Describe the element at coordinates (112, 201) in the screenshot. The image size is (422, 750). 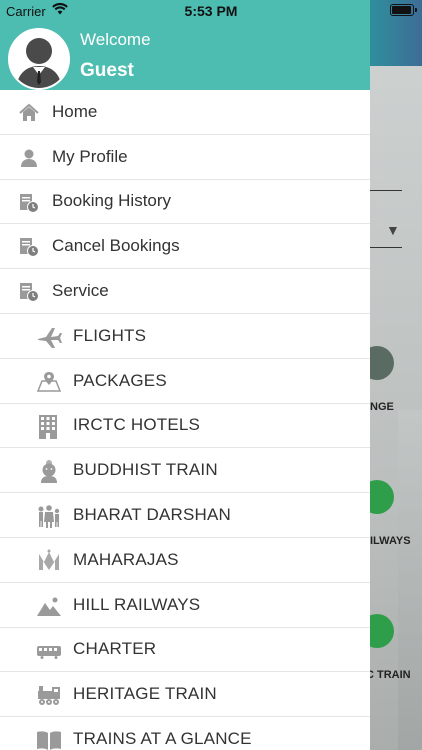
I see `menu-item-label: Booking History` at that location.